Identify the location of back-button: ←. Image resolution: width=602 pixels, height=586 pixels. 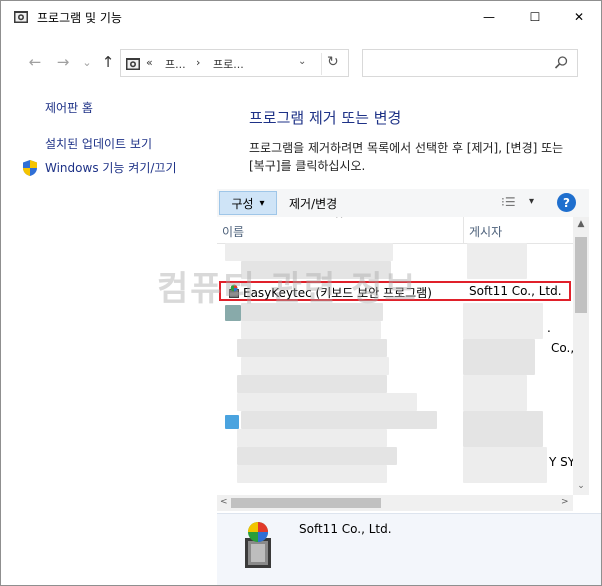
(35, 62).